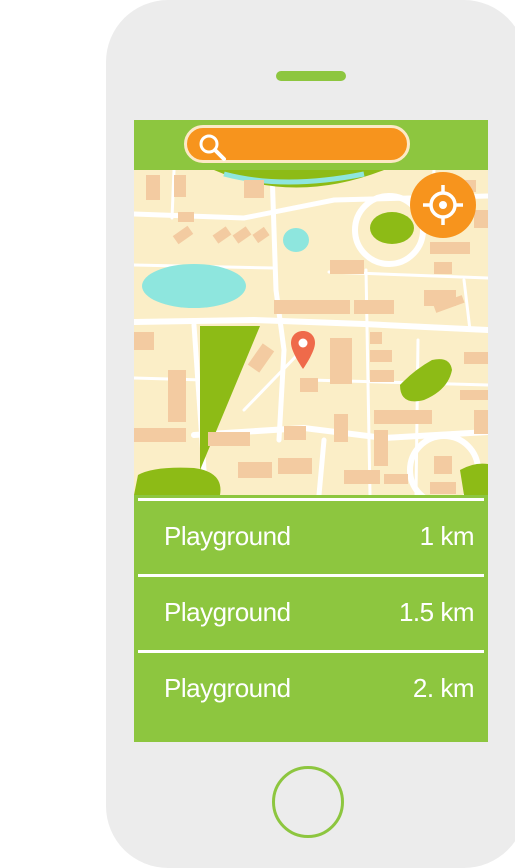 This screenshot has height=868, width=515. I want to click on place-distance: 1.5 km, so click(436, 612).